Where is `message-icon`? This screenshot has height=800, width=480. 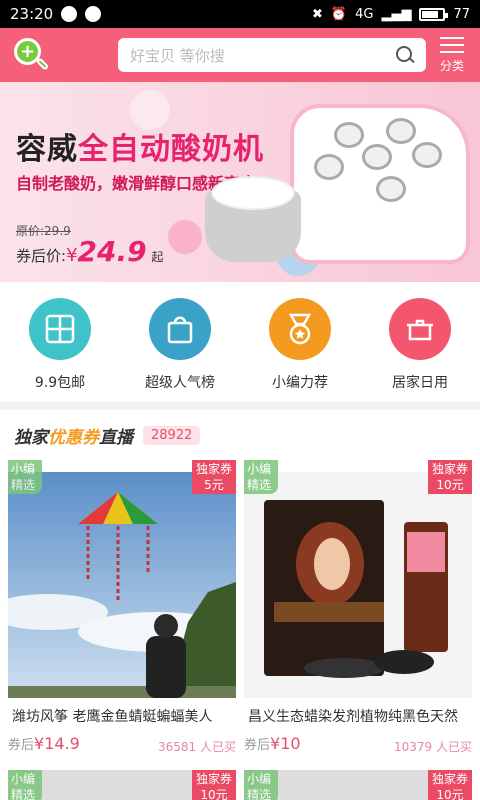
message-icon is located at coordinates (93, 14).